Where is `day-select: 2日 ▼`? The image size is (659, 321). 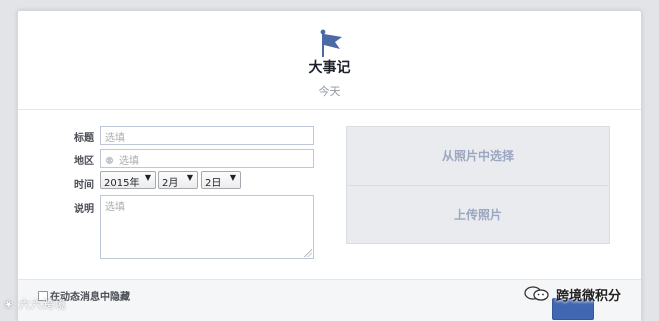 day-select: 2日 ▼ is located at coordinates (221, 180).